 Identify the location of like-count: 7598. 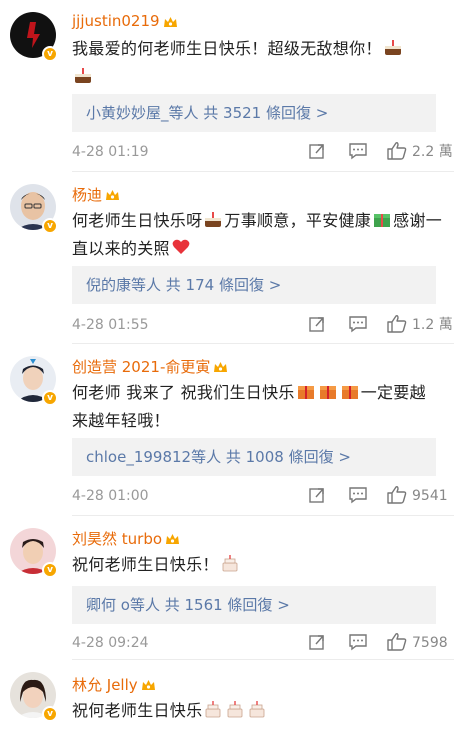
(430, 643).